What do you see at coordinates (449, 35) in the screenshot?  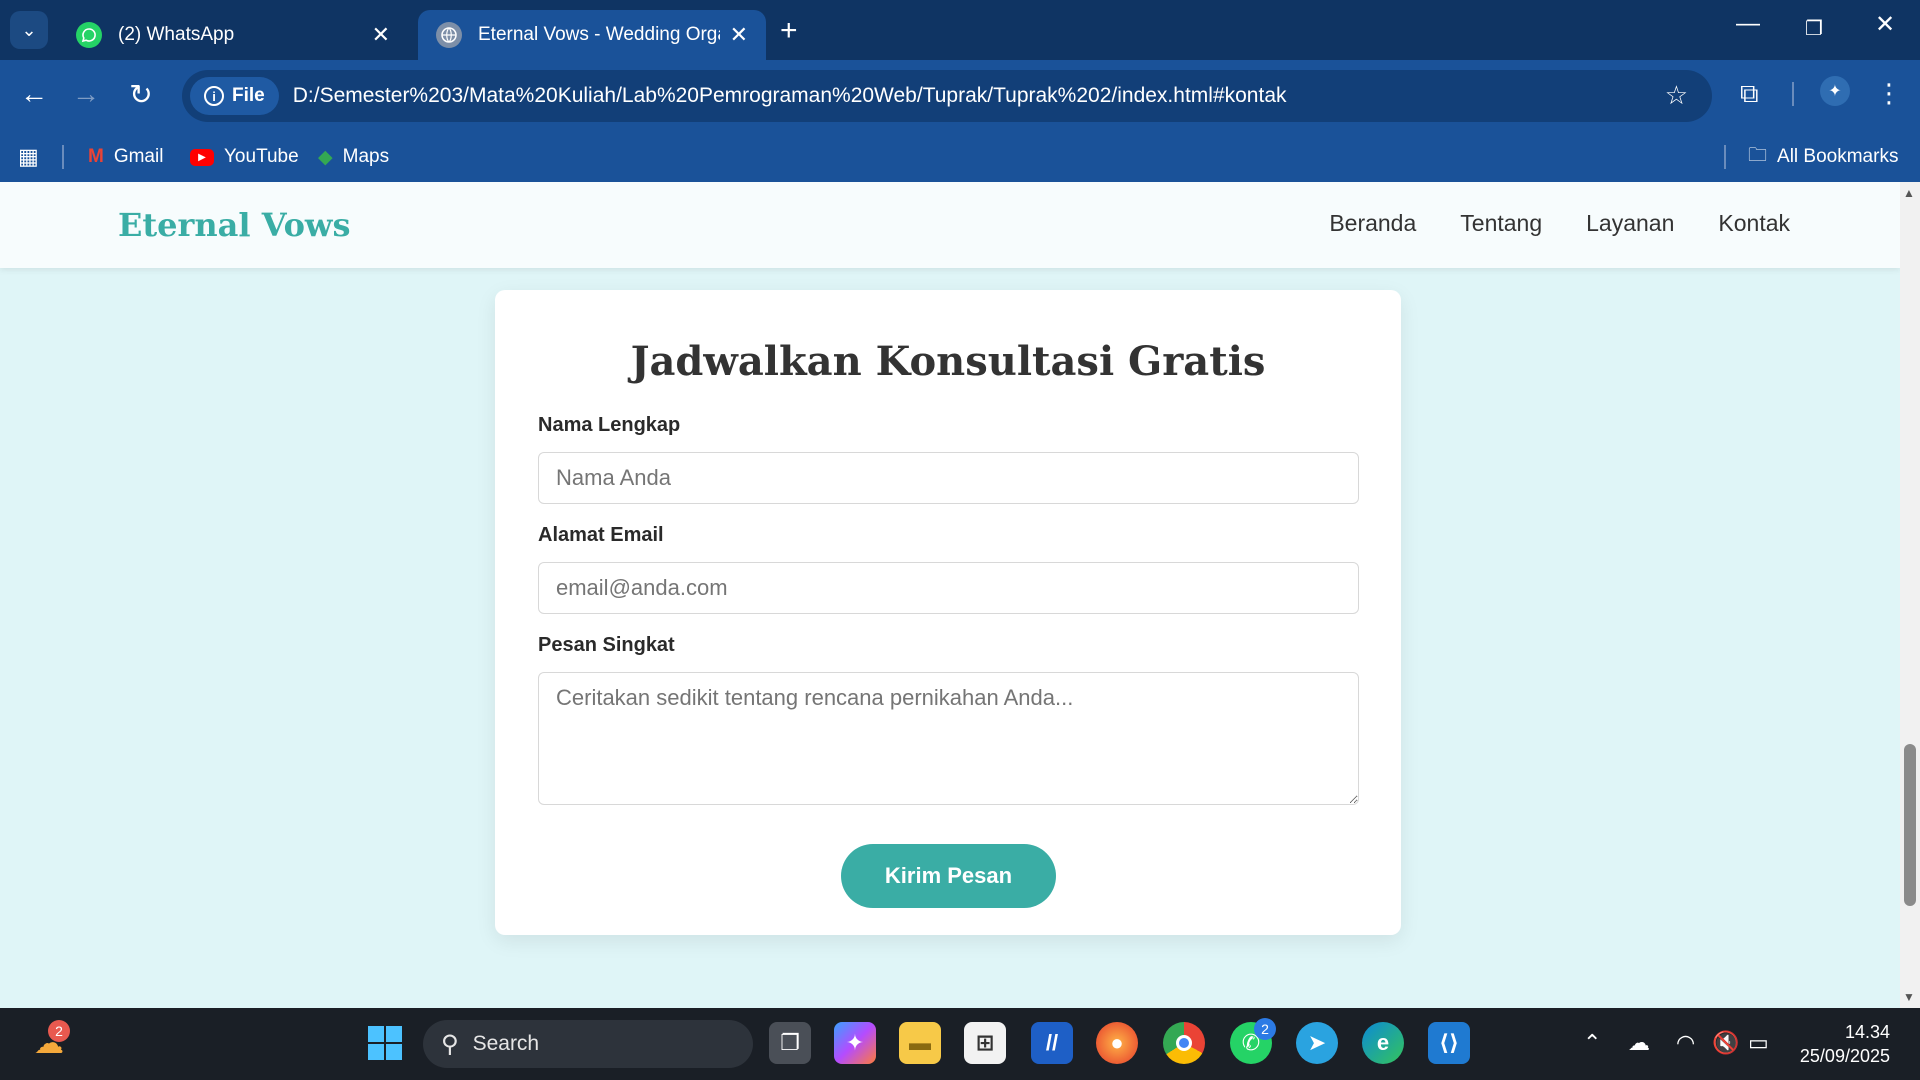 I see `globe-icon` at bounding box center [449, 35].